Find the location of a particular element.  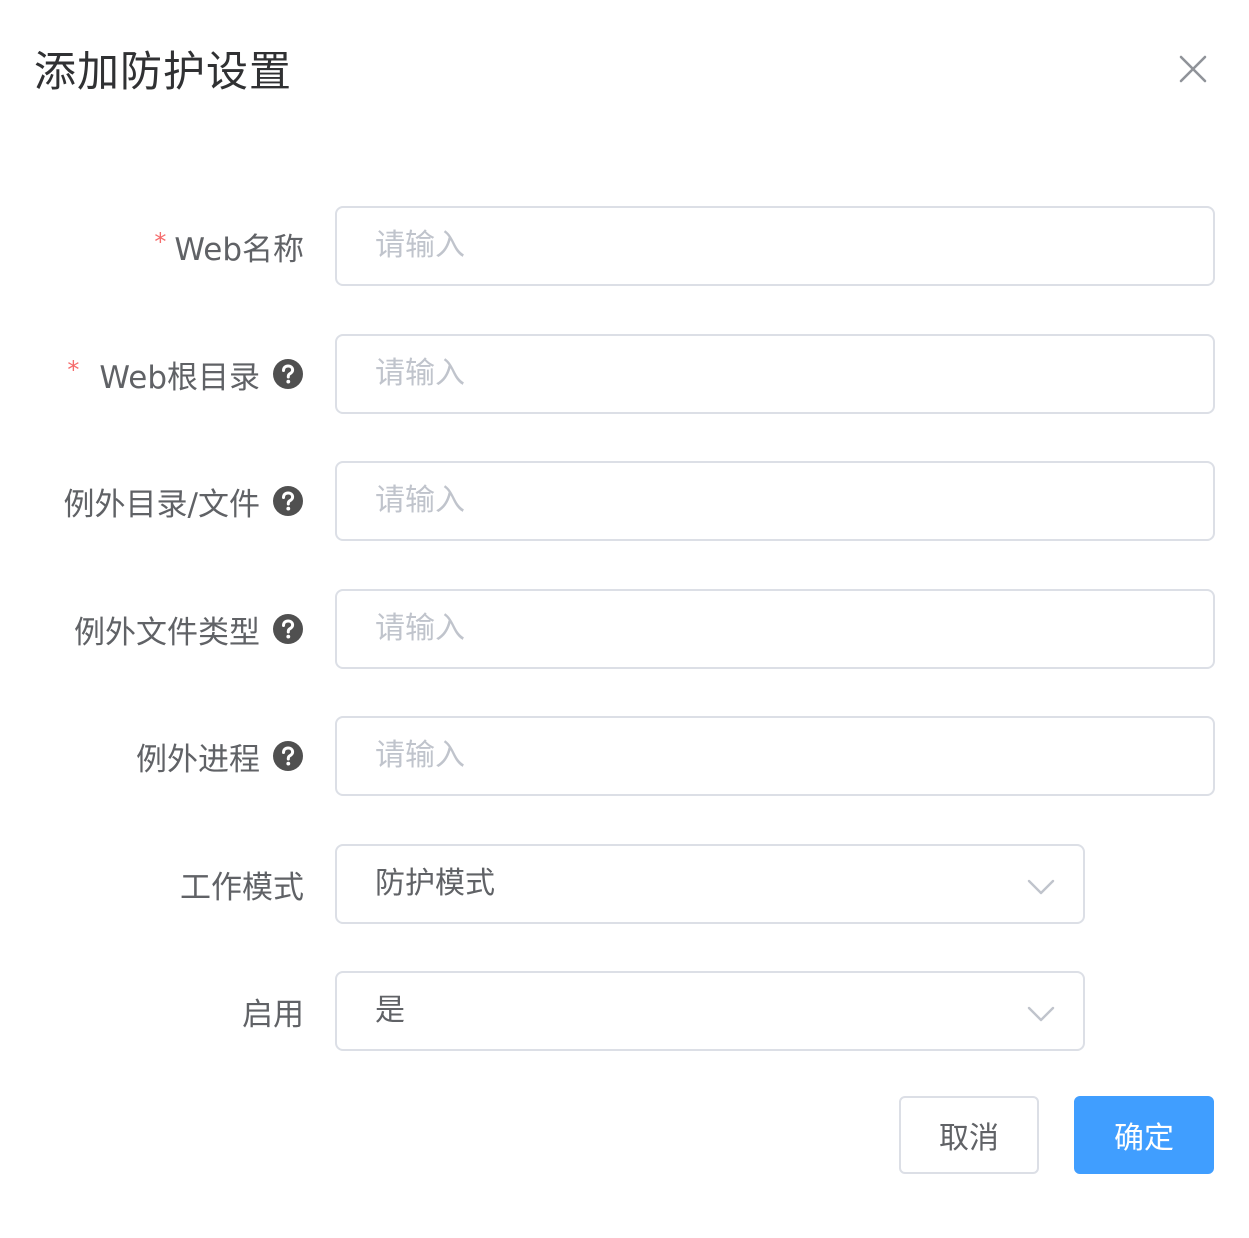

label-text: 例外文件类型 is located at coordinates (167, 632).